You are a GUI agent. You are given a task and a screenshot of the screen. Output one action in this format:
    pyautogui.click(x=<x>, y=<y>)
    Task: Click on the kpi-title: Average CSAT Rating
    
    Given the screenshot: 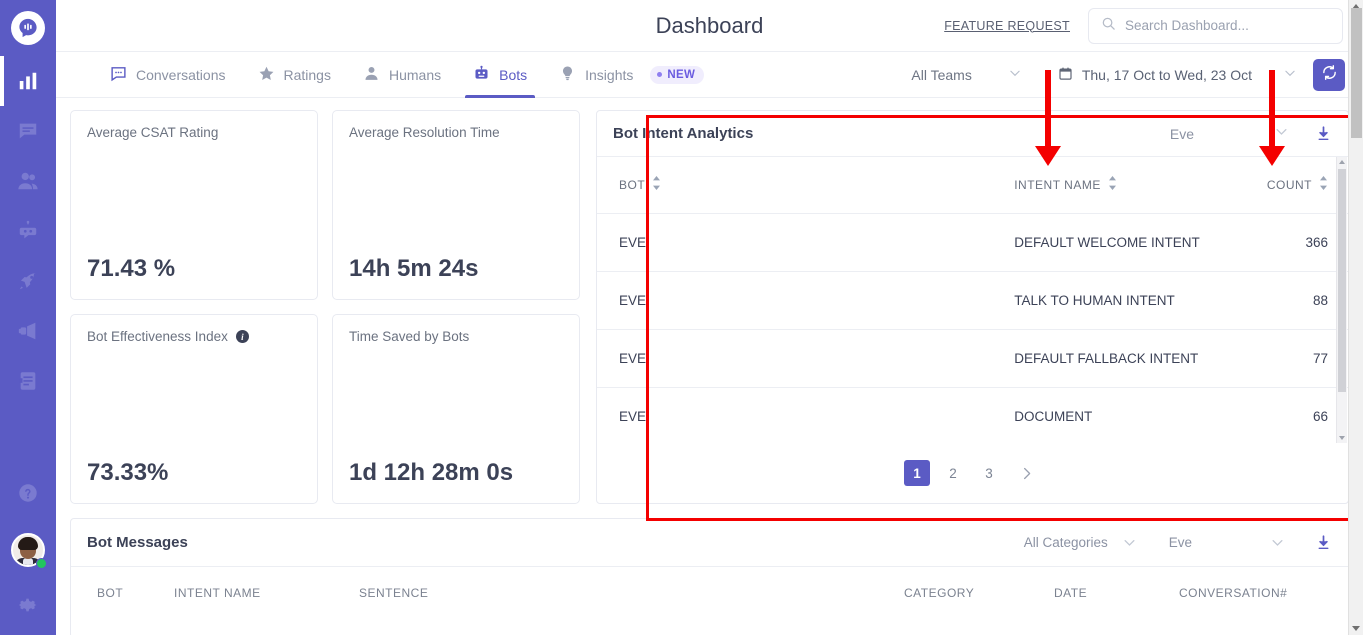 What is the action you would take?
    pyautogui.click(x=194, y=132)
    